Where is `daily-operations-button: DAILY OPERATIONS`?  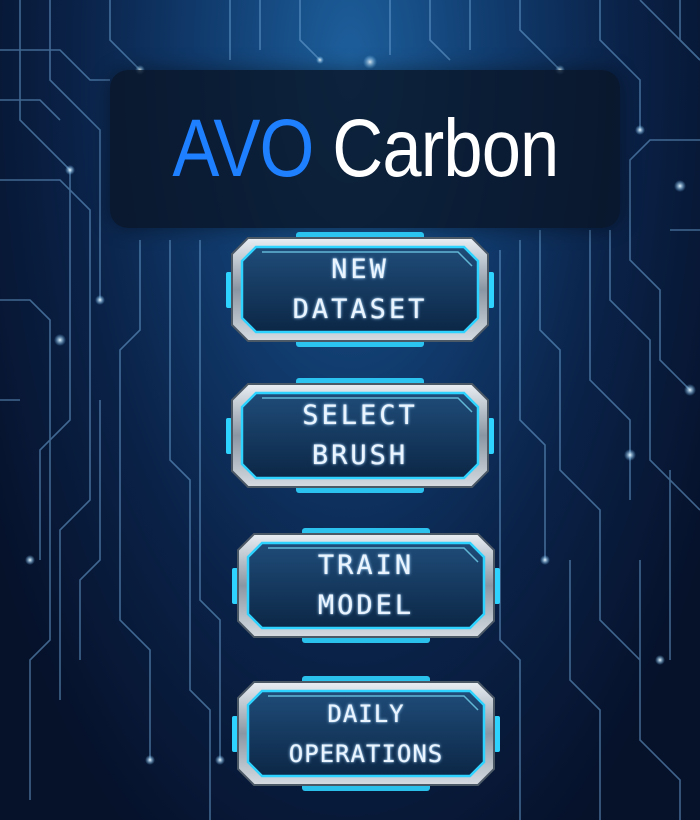
daily-operations-button: DAILY OPERATIONS is located at coordinates (366, 733).